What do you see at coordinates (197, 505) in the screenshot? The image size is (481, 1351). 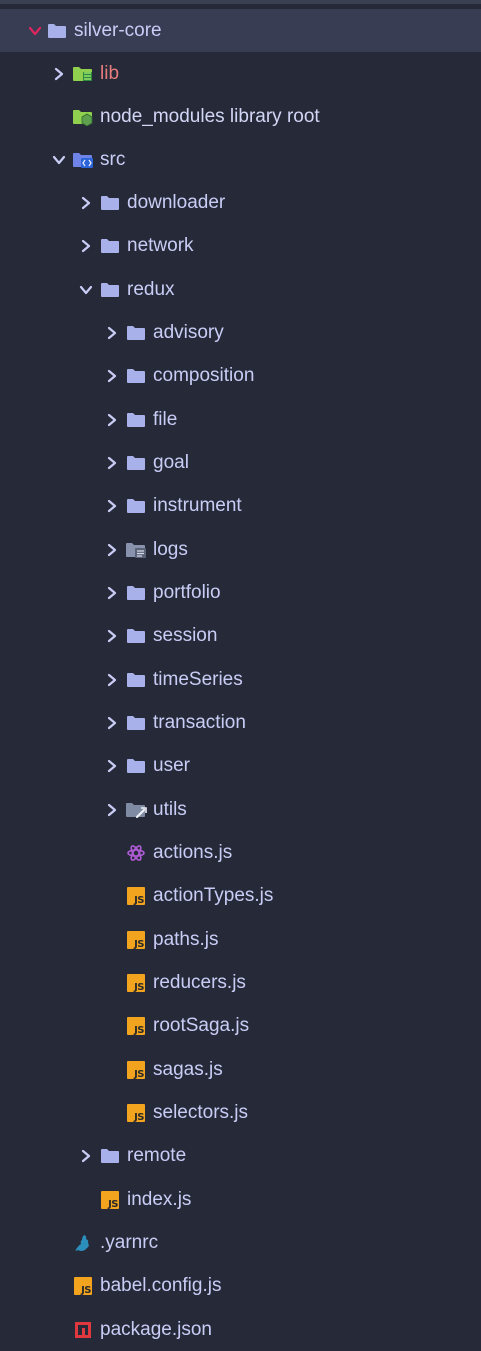 I see `tree-label: instrument` at bounding box center [197, 505].